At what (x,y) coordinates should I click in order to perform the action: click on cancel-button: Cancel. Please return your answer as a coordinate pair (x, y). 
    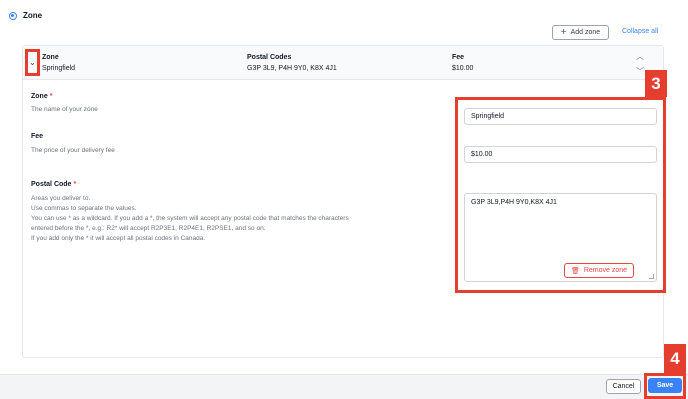
    Looking at the image, I should click on (623, 386).